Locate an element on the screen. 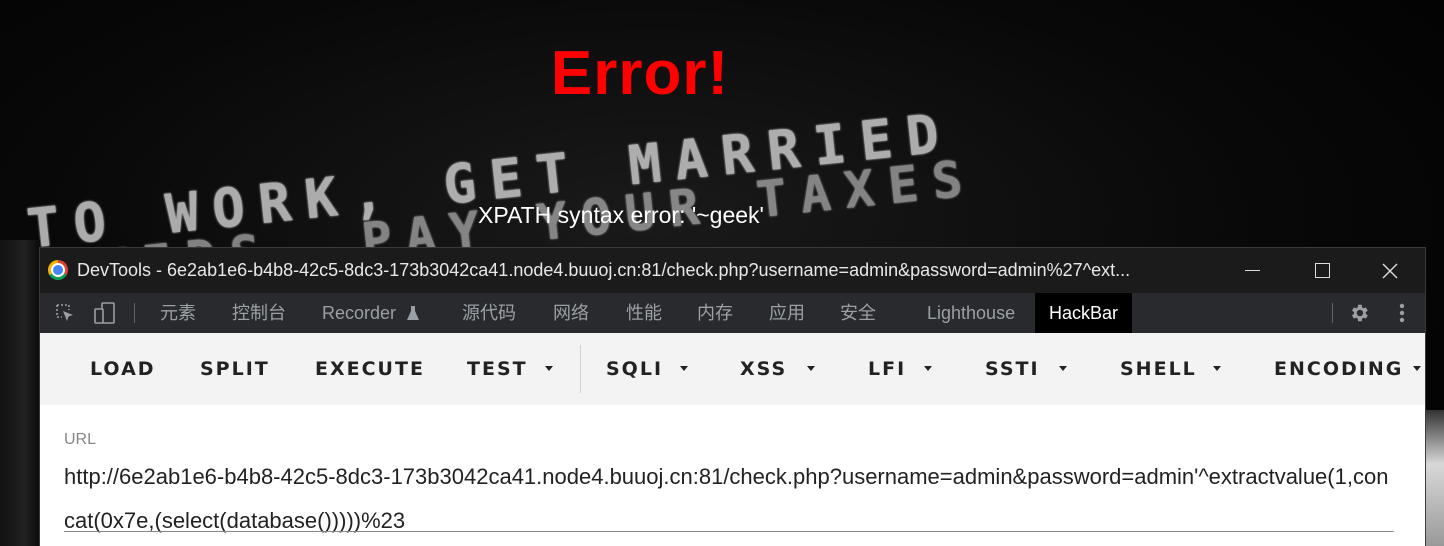 The image size is (1444, 546). toolbar-divider is located at coordinates (134, 313).